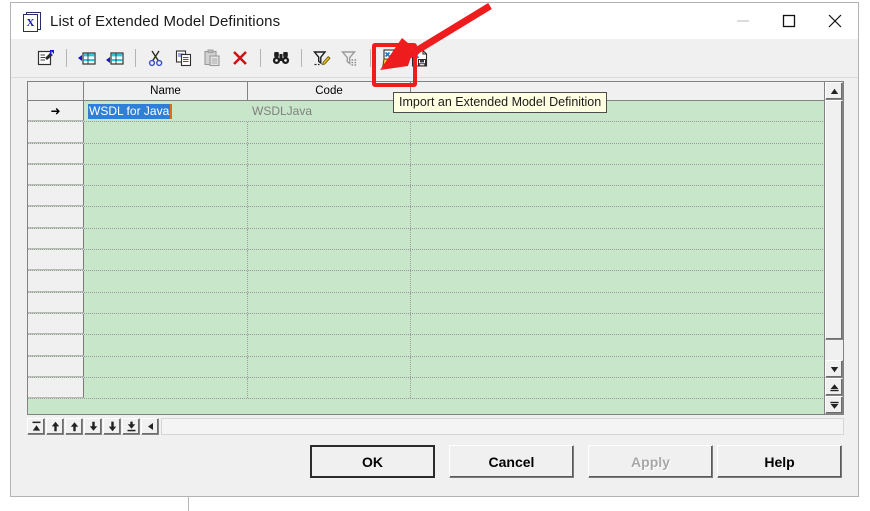 This screenshot has height=511, width=870. Describe the element at coordinates (350, 58) in the screenshot. I see `apply-filter-icon` at that location.